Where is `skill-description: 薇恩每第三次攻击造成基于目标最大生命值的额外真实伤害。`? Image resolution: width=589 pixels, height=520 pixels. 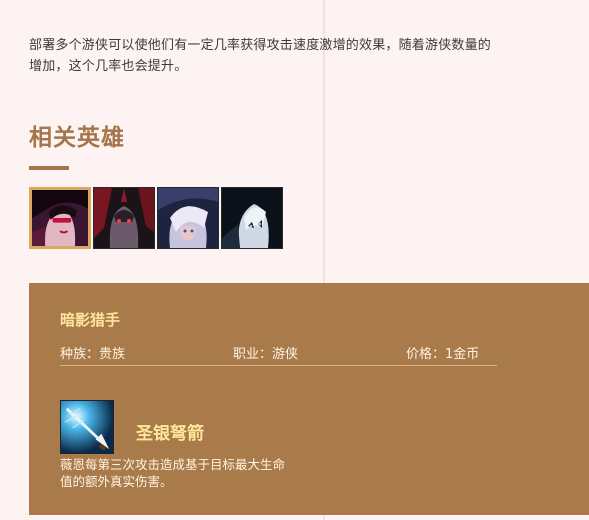 skill-description: 薇恩每第三次攻击造成基于目标最大生命值的额外真实伤害。 is located at coordinates (173, 473).